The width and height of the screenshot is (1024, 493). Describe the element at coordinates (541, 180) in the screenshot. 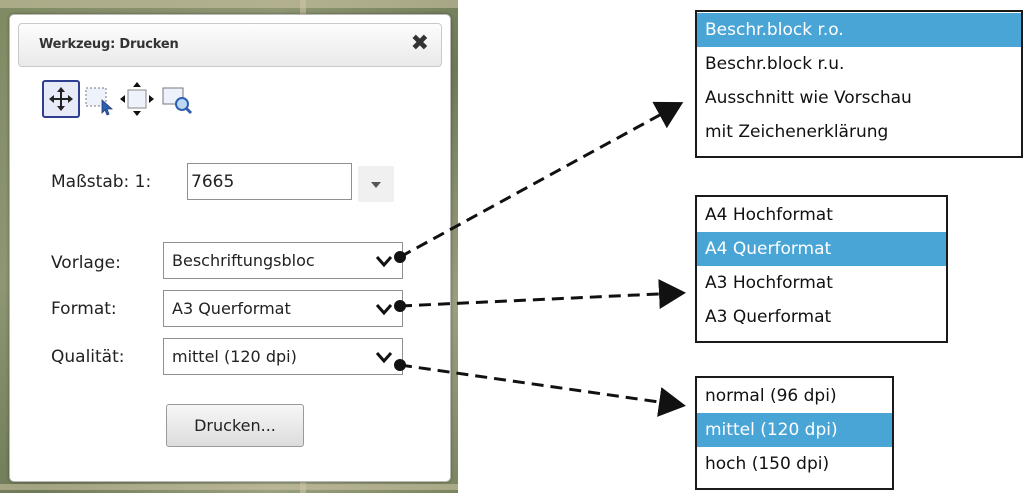

I see `arrow-template` at that location.